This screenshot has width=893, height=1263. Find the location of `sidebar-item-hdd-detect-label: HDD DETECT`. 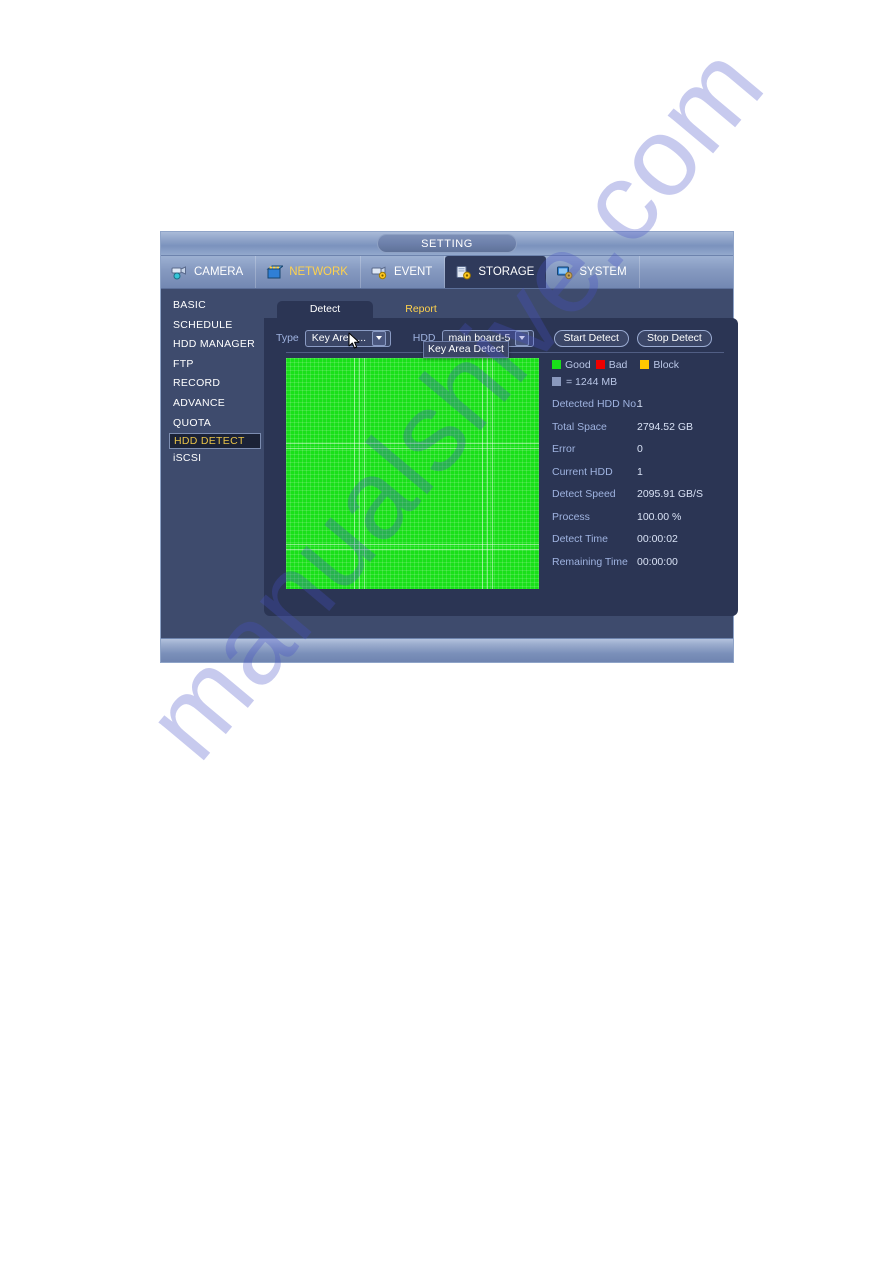

sidebar-item-hdd-detect-label: HDD DETECT is located at coordinates (209, 441).